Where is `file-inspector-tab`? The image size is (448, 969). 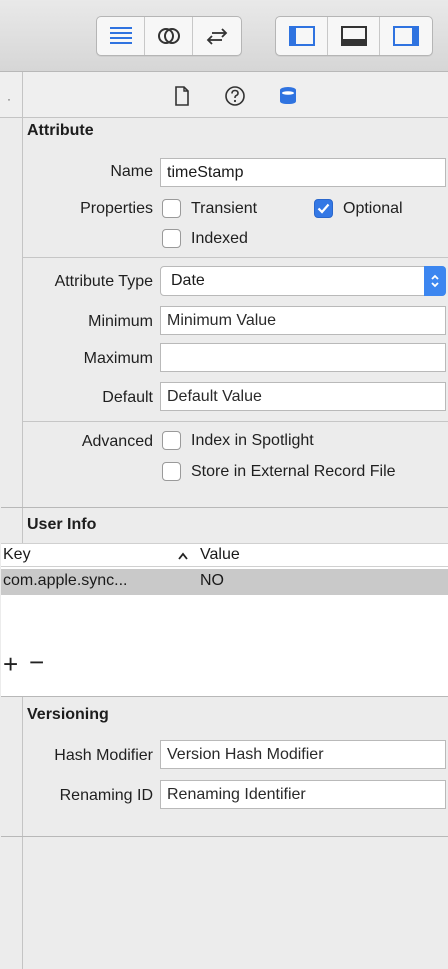 file-inspector-tab is located at coordinates (182, 96).